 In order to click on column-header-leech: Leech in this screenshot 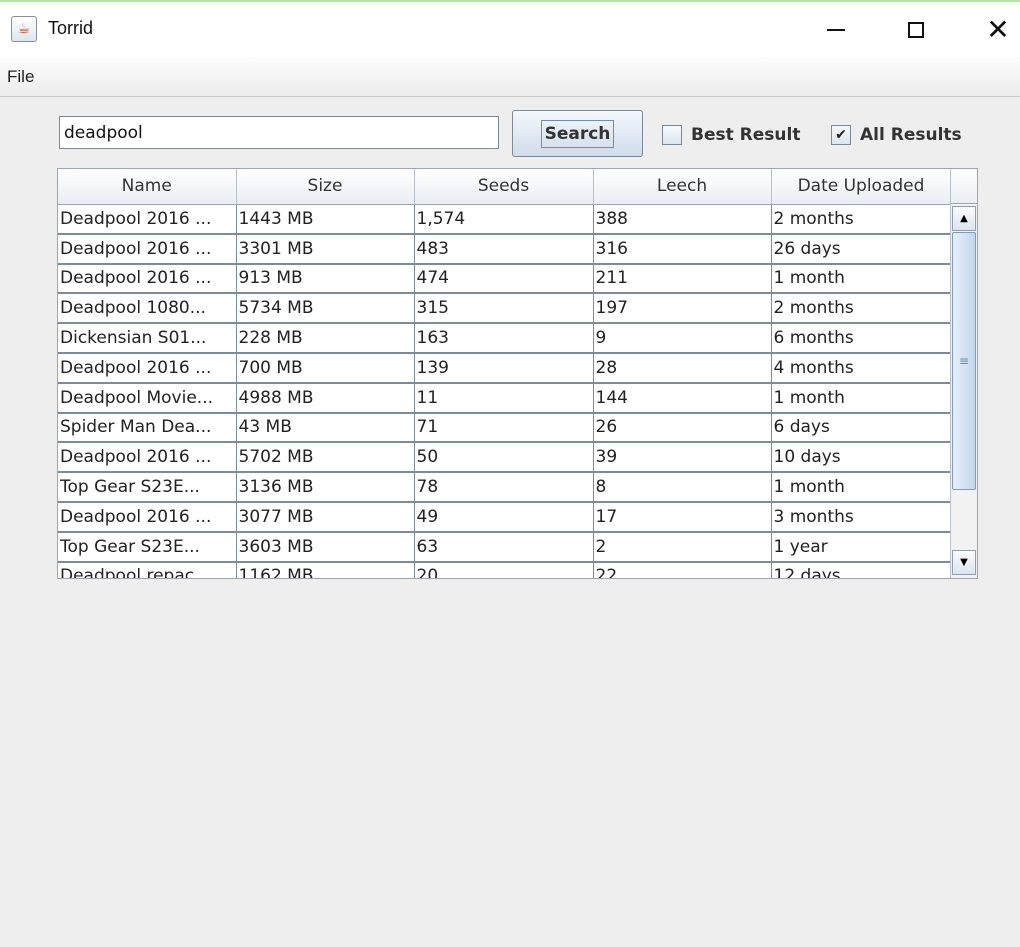, I will do `click(682, 187)`.